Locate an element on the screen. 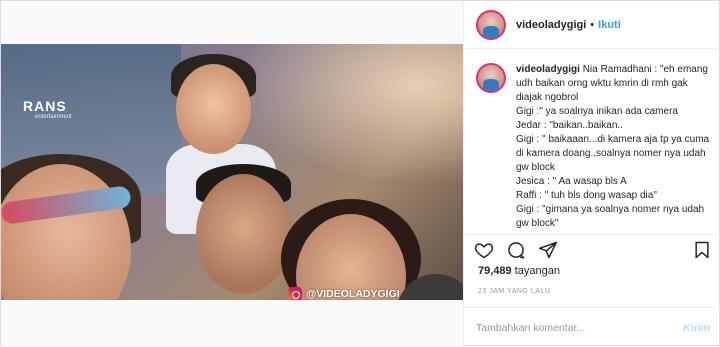 Image resolution: width=720 pixels, height=347 pixels. bookmark-icon is located at coordinates (702, 250).